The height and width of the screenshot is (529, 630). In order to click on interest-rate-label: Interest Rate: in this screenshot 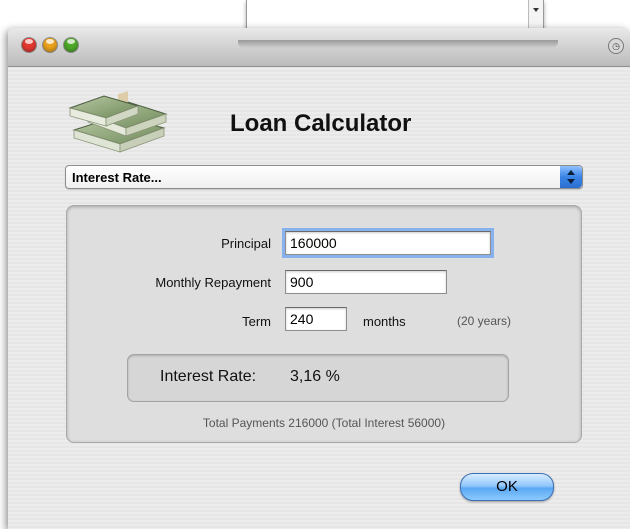, I will do `click(208, 376)`.